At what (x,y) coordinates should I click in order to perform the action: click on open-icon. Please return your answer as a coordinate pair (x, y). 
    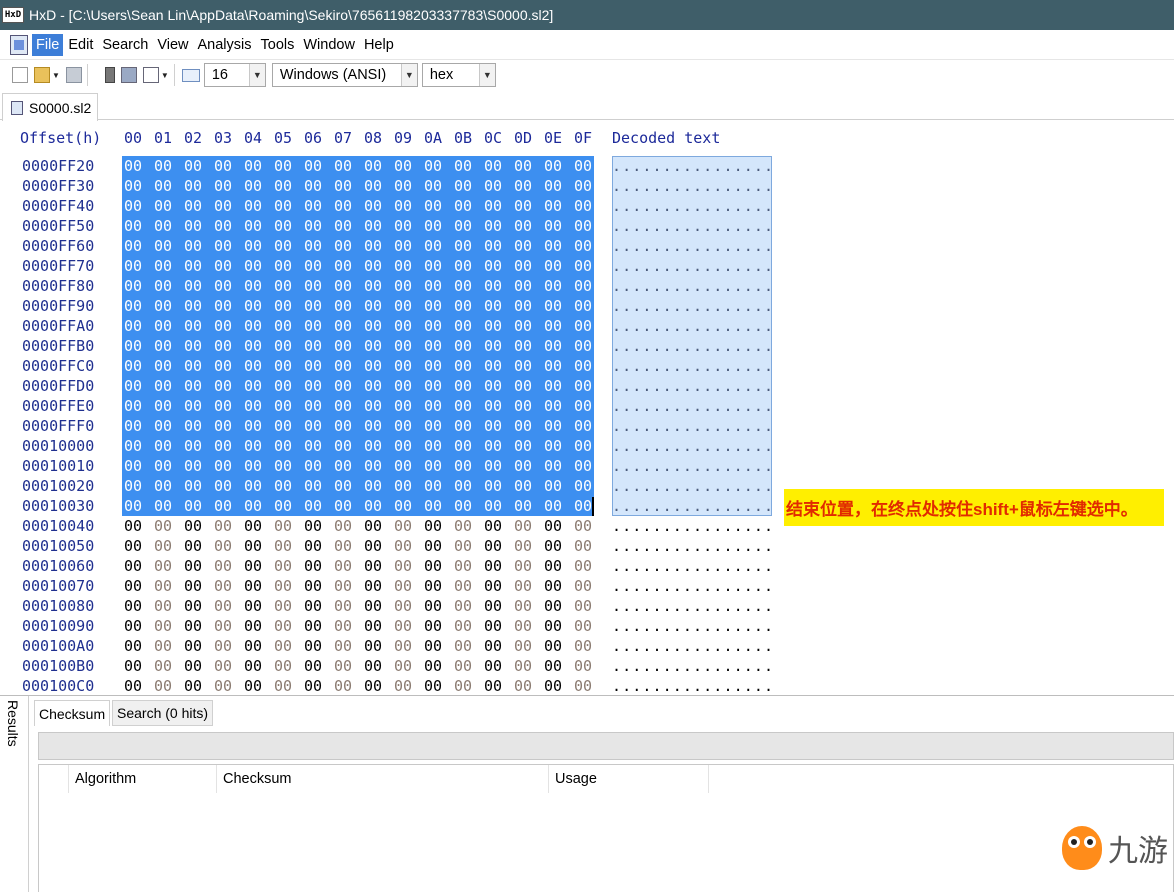
    Looking at the image, I should click on (42, 75).